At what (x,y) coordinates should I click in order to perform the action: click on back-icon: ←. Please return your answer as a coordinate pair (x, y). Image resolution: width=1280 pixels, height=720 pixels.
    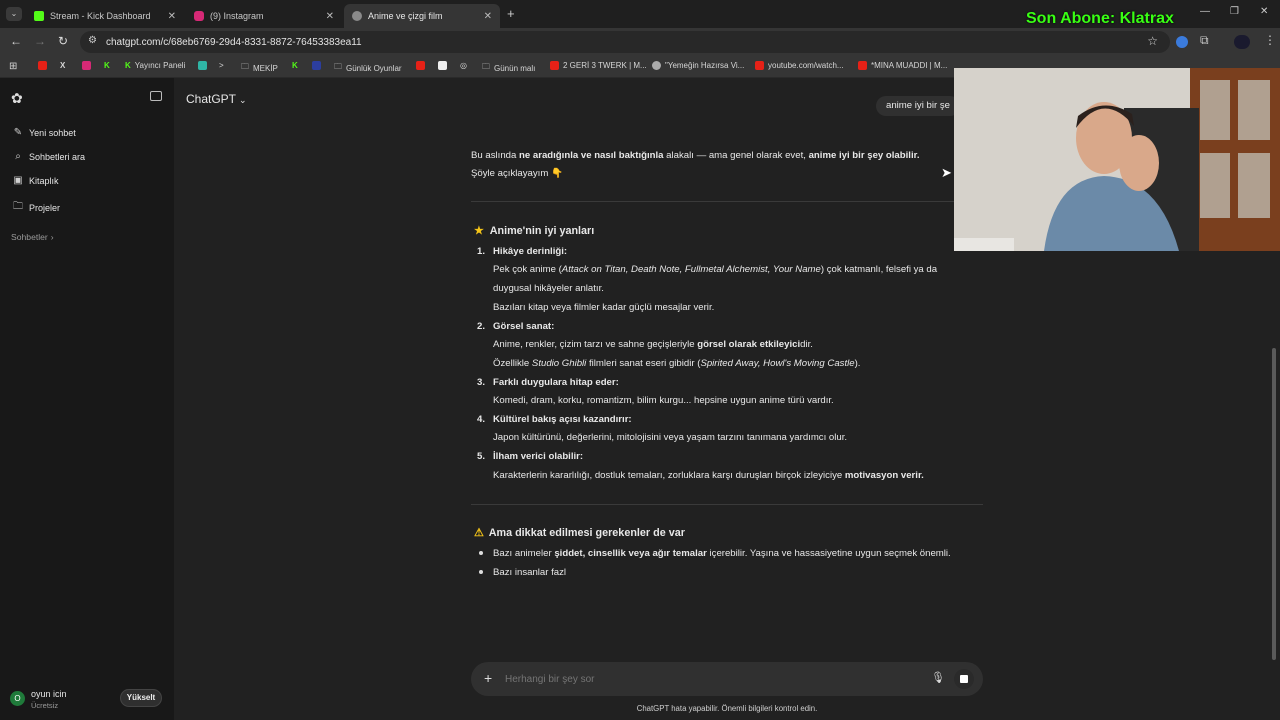
    Looking at the image, I should click on (16, 41).